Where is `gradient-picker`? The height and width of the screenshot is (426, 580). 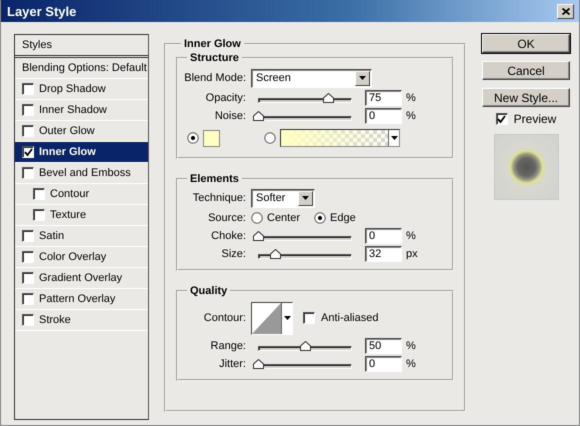
gradient-picker is located at coordinates (340, 138).